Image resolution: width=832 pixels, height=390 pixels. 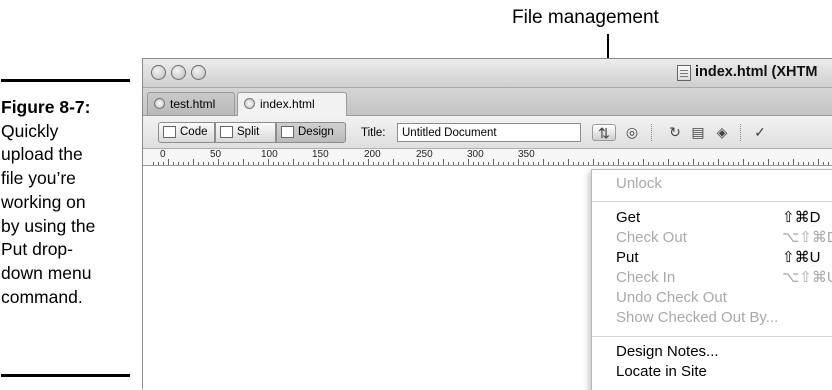 I want to click on menu-item-label: Put, so click(x=627, y=257).